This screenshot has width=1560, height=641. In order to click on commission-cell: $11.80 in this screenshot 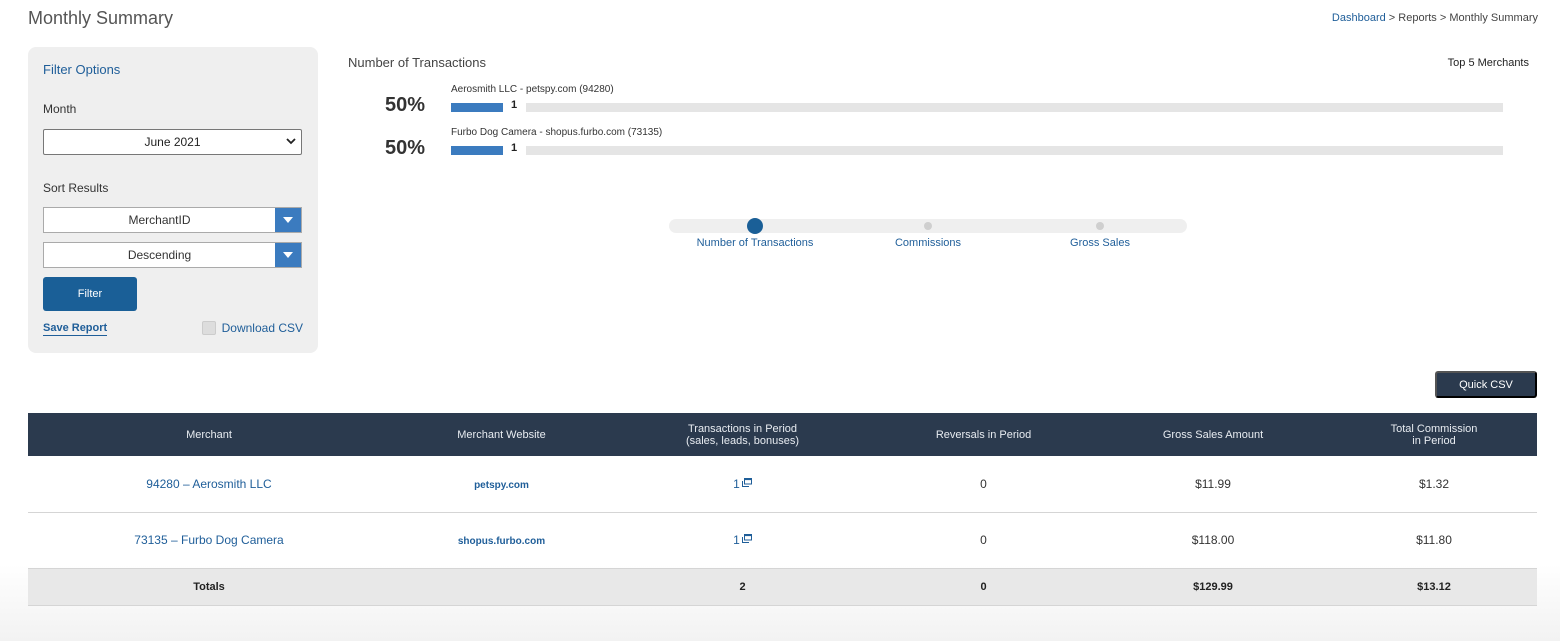, I will do `click(1434, 540)`.